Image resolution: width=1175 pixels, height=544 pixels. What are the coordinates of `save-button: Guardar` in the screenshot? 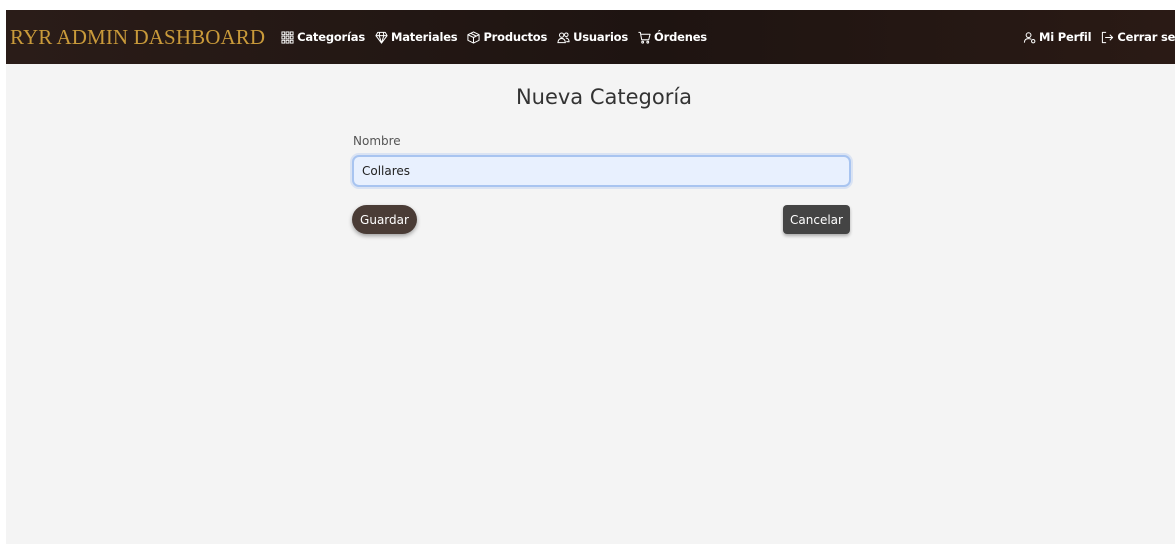 It's located at (384, 219).